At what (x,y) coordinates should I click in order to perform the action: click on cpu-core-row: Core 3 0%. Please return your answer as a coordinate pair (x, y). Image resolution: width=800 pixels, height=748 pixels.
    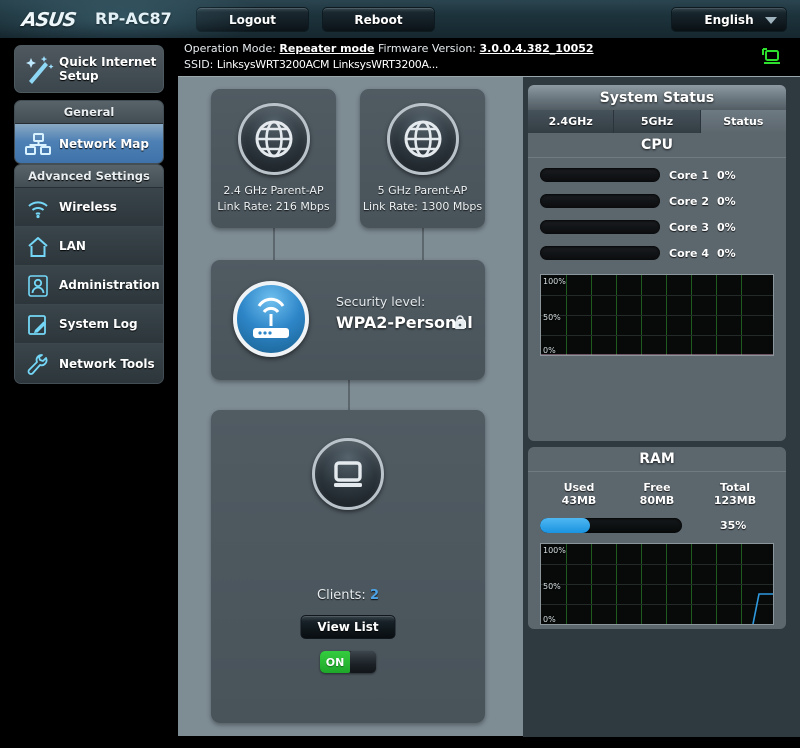
    Looking at the image, I should click on (657, 227).